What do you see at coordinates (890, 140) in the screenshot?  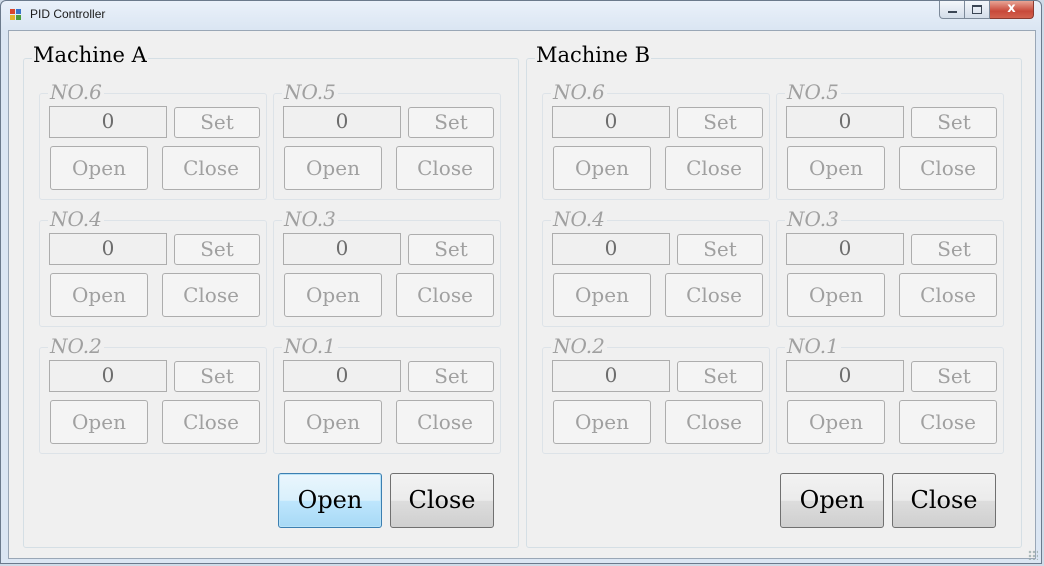 I see `machine-b-unit-no5: NO.5 0 Set Open Close` at bounding box center [890, 140].